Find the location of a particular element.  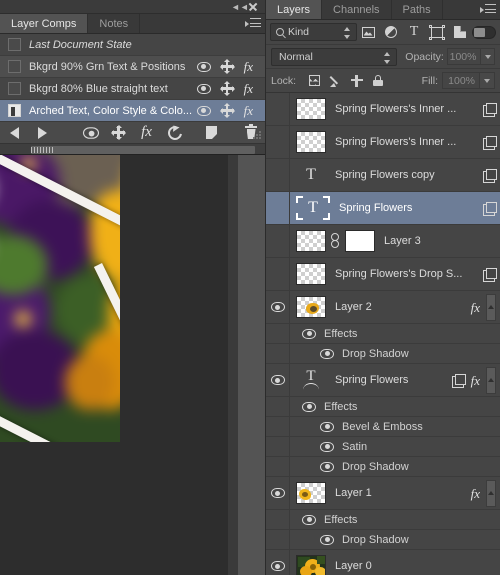

apply-appearance-icon: fx is located at coordinates (147, 133).